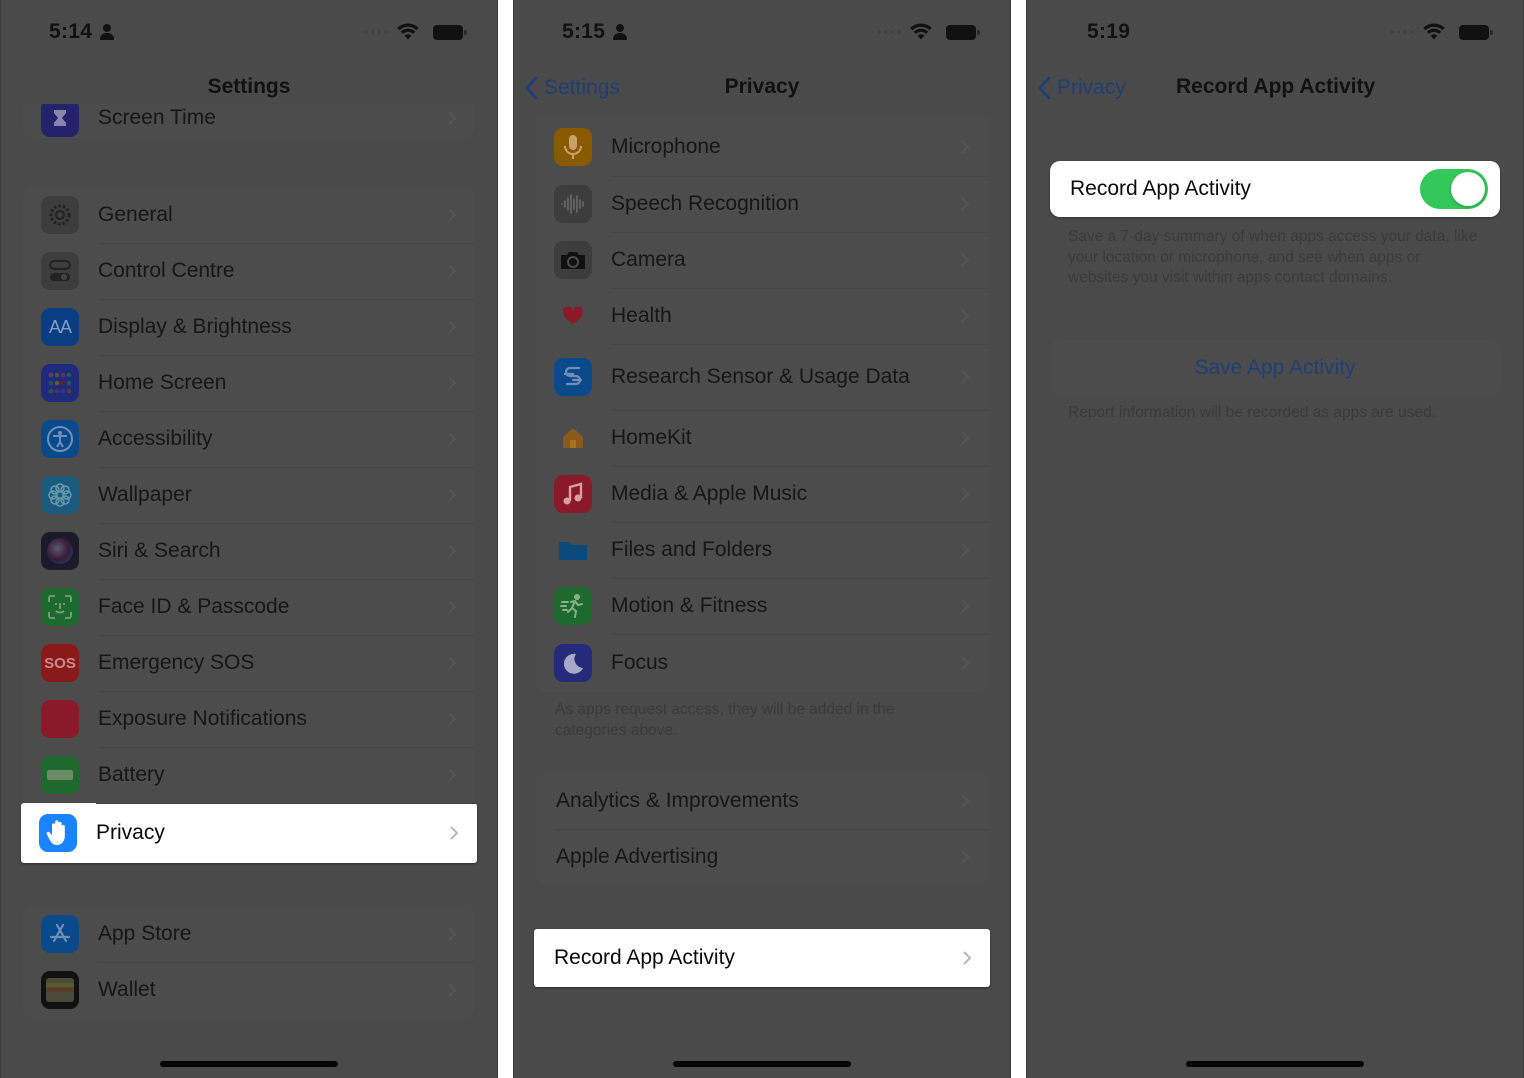 This screenshot has height=1078, width=1524. I want to click on settings-item-wallet: Wallet, so click(249, 990).